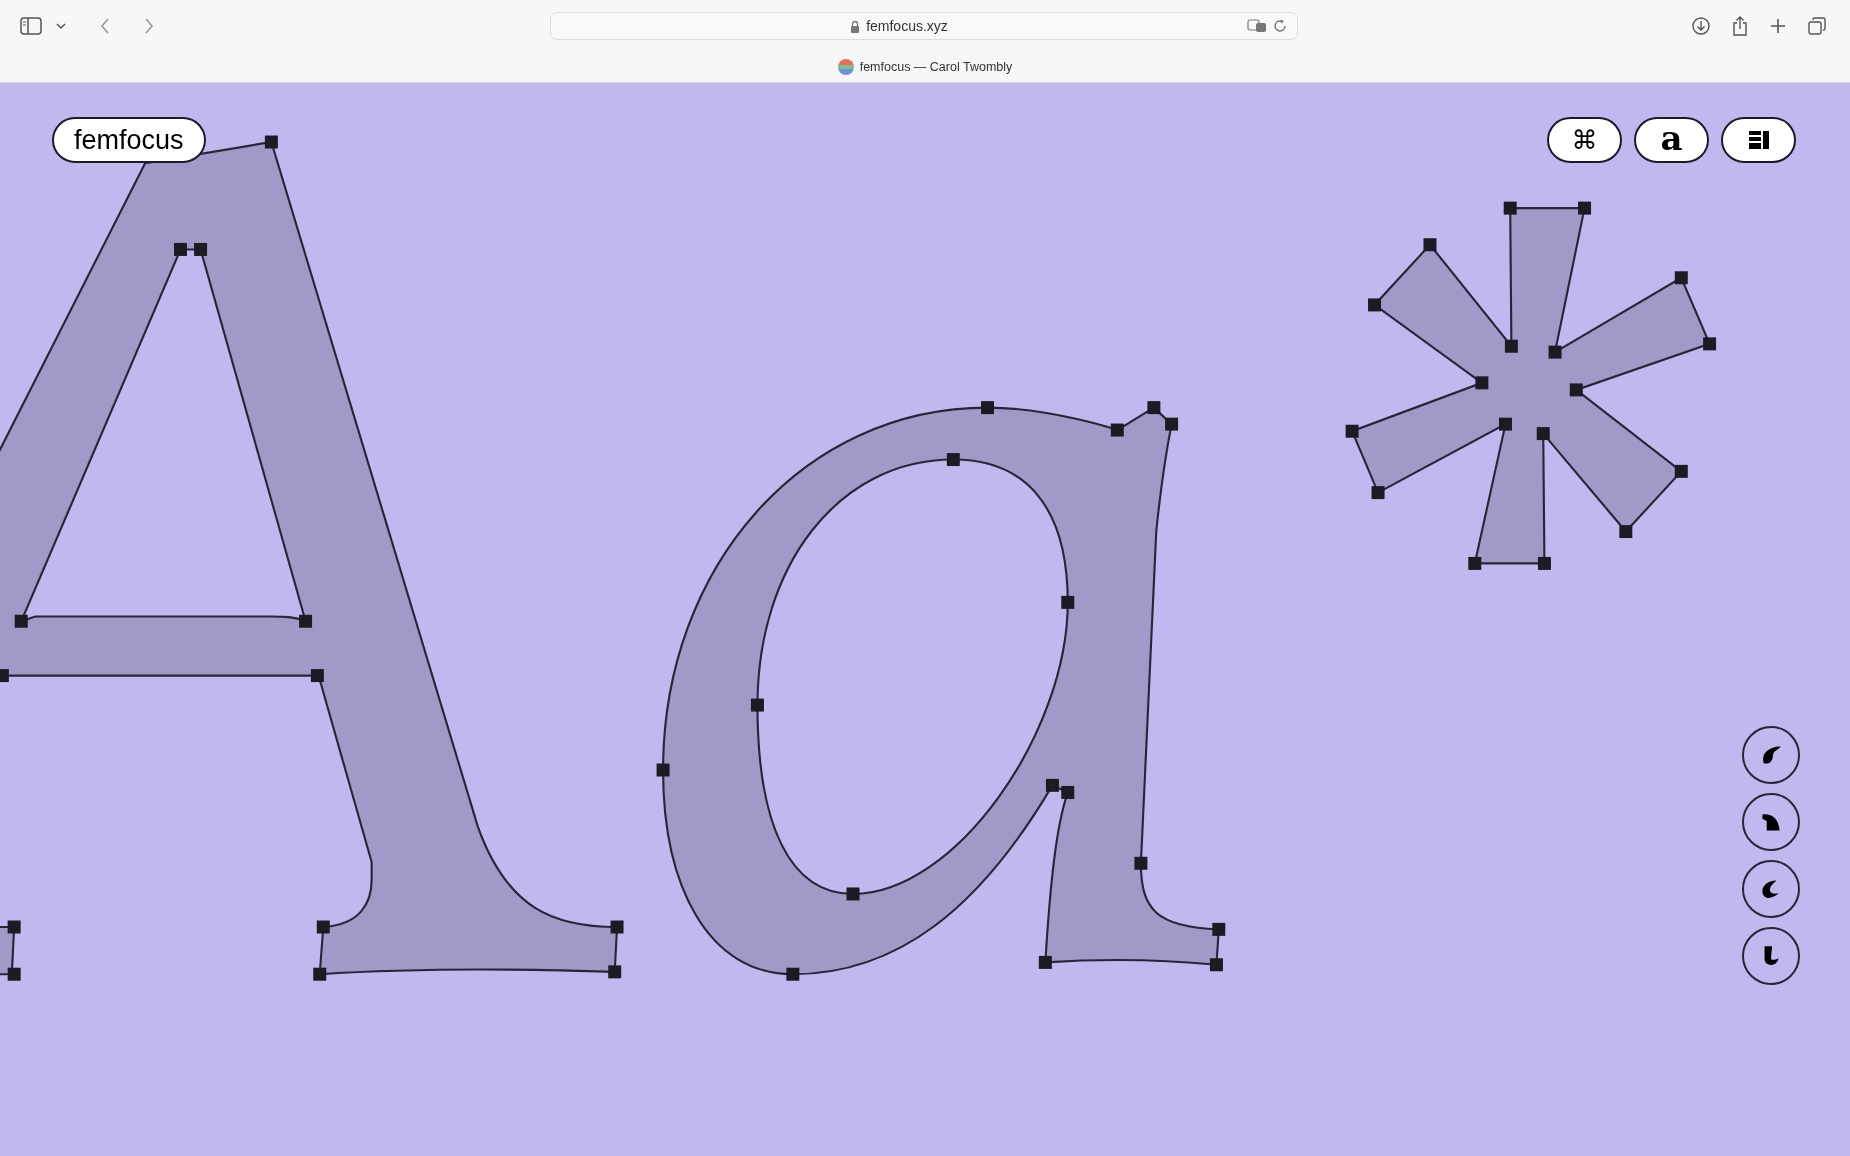 The height and width of the screenshot is (1156, 1850). I want to click on layout-icon, so click(1758, 140).